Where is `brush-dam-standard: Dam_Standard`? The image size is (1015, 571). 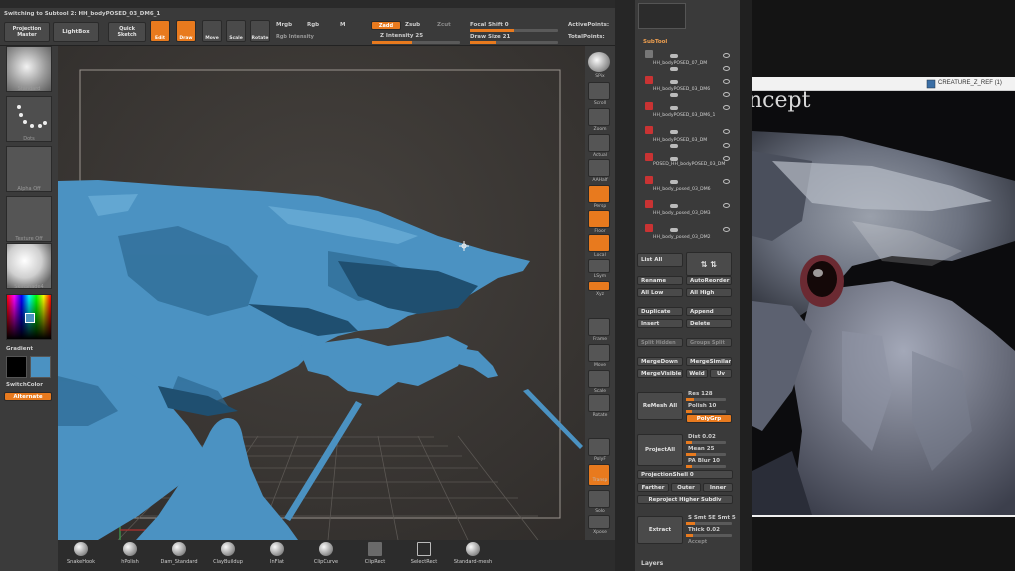 brush-dam-standard: Dam_Standard is located at coordinates (179, 553).